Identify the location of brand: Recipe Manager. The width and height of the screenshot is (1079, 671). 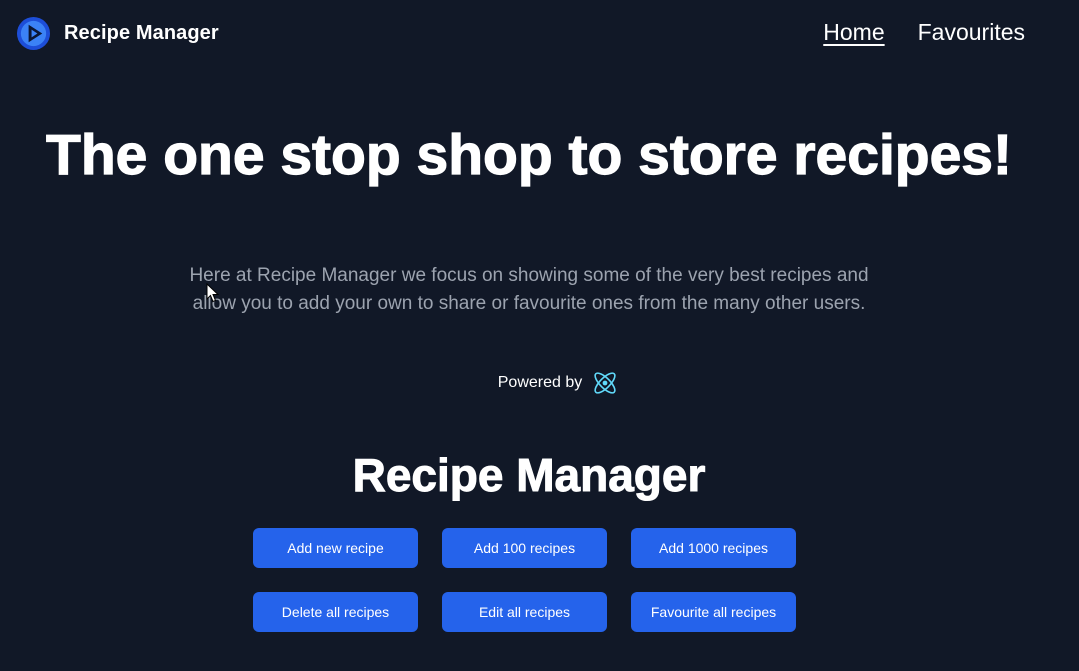
(117, 33).